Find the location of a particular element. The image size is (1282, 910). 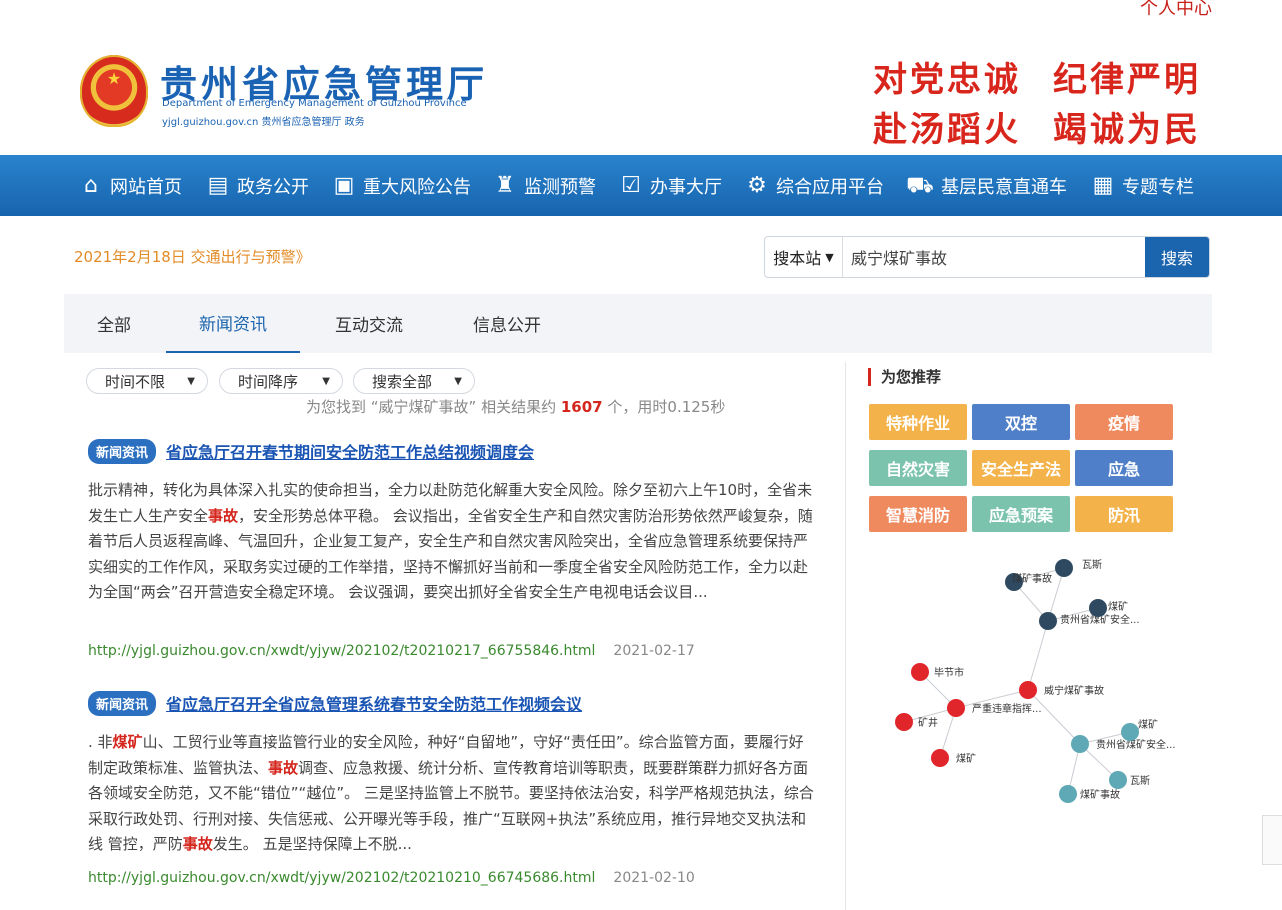

nav-item-special-topics: ▦ 专题专栏 is located at coordinates (1142, 185).